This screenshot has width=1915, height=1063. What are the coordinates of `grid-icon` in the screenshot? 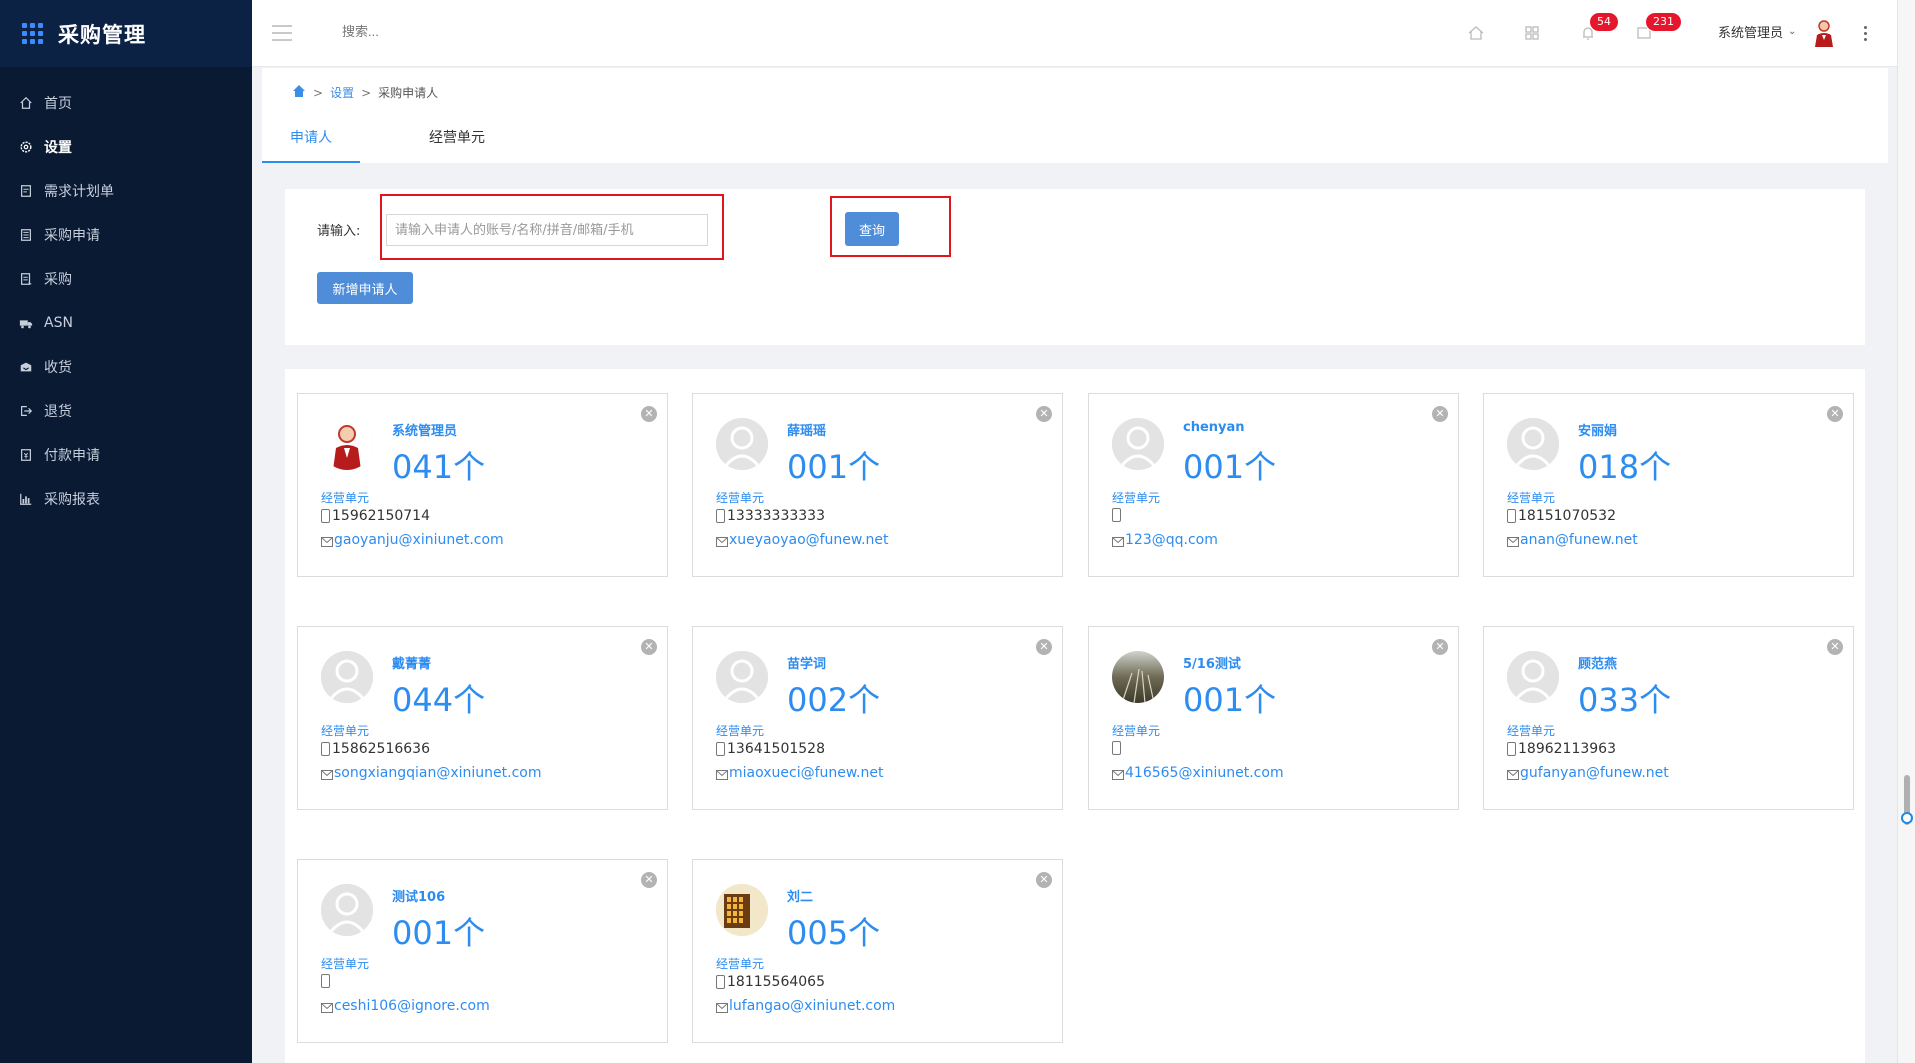 It's located at (1532, 33).